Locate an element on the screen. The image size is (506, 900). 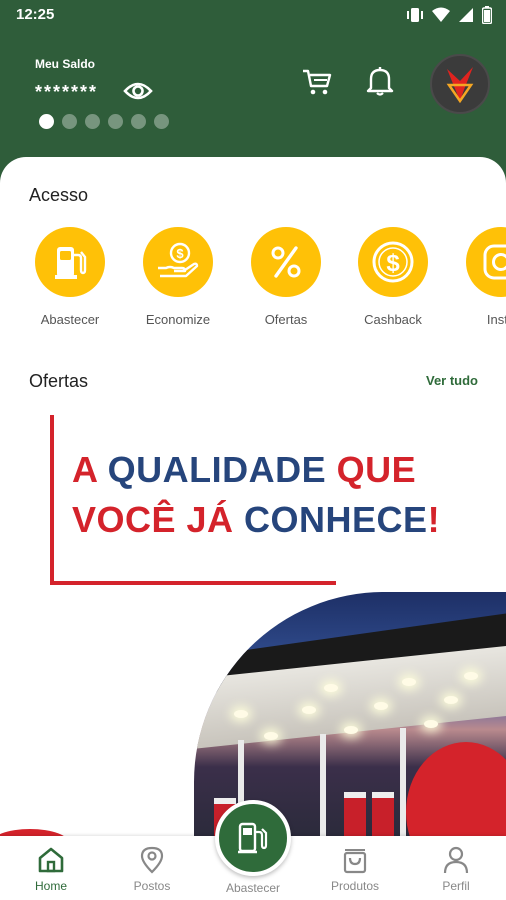
avatar is located at coordinates (460, 84).